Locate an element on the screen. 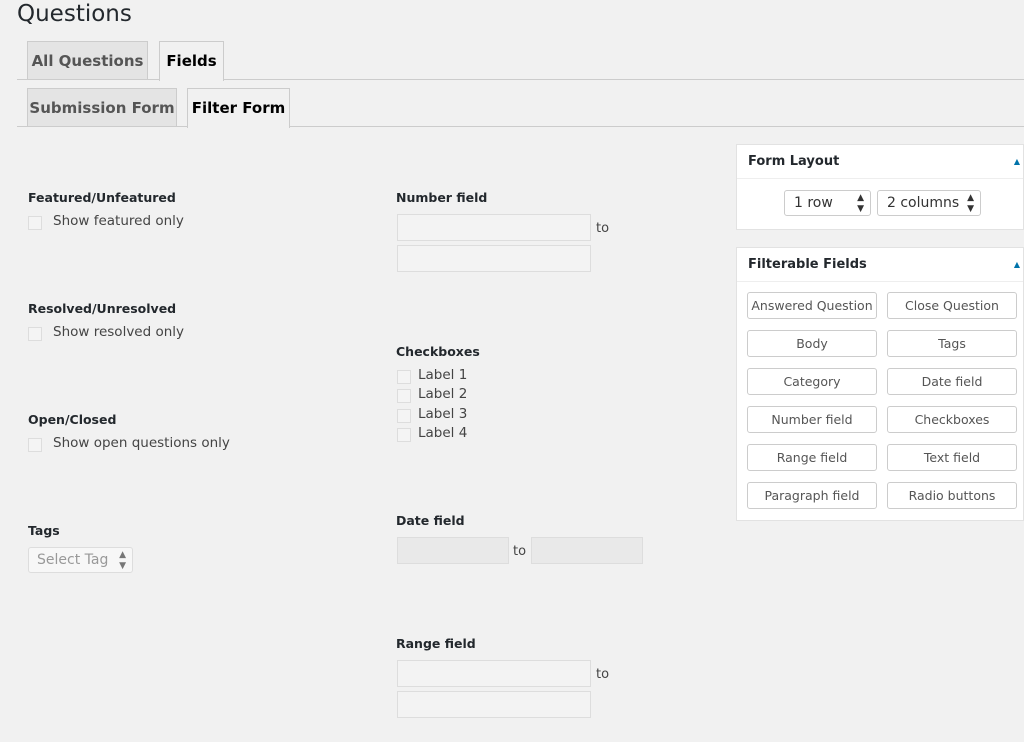 The width and height of the screenshot is (1024, 742). field-button-tags: Tags is located at coordinates (952, 343).